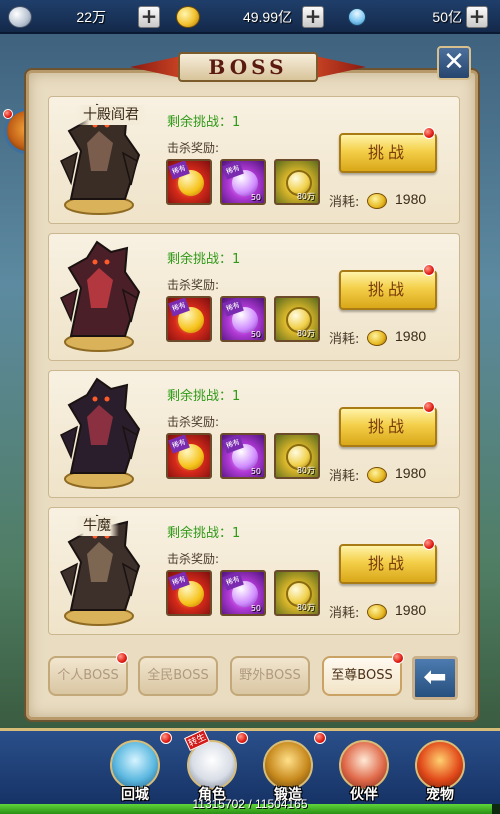 This screenshot has height=814, width=500. I want to click on forge-icon, so click(288, 765).